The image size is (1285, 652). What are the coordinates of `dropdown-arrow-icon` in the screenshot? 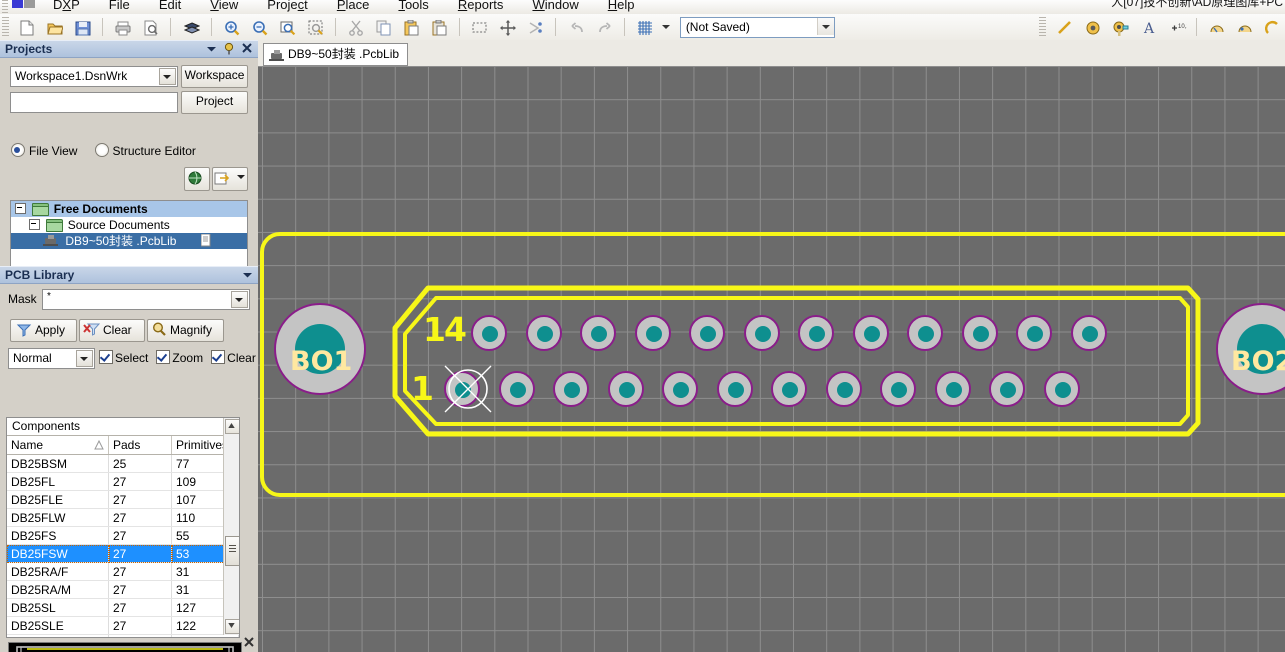 It's located at (241, 177).